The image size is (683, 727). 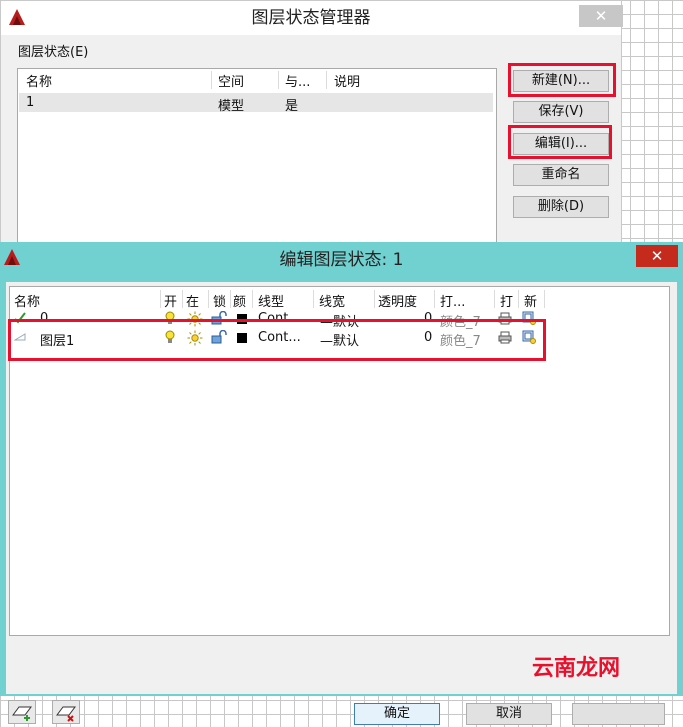 I want to click on row-space: 模型, so click(x=231, y=106).